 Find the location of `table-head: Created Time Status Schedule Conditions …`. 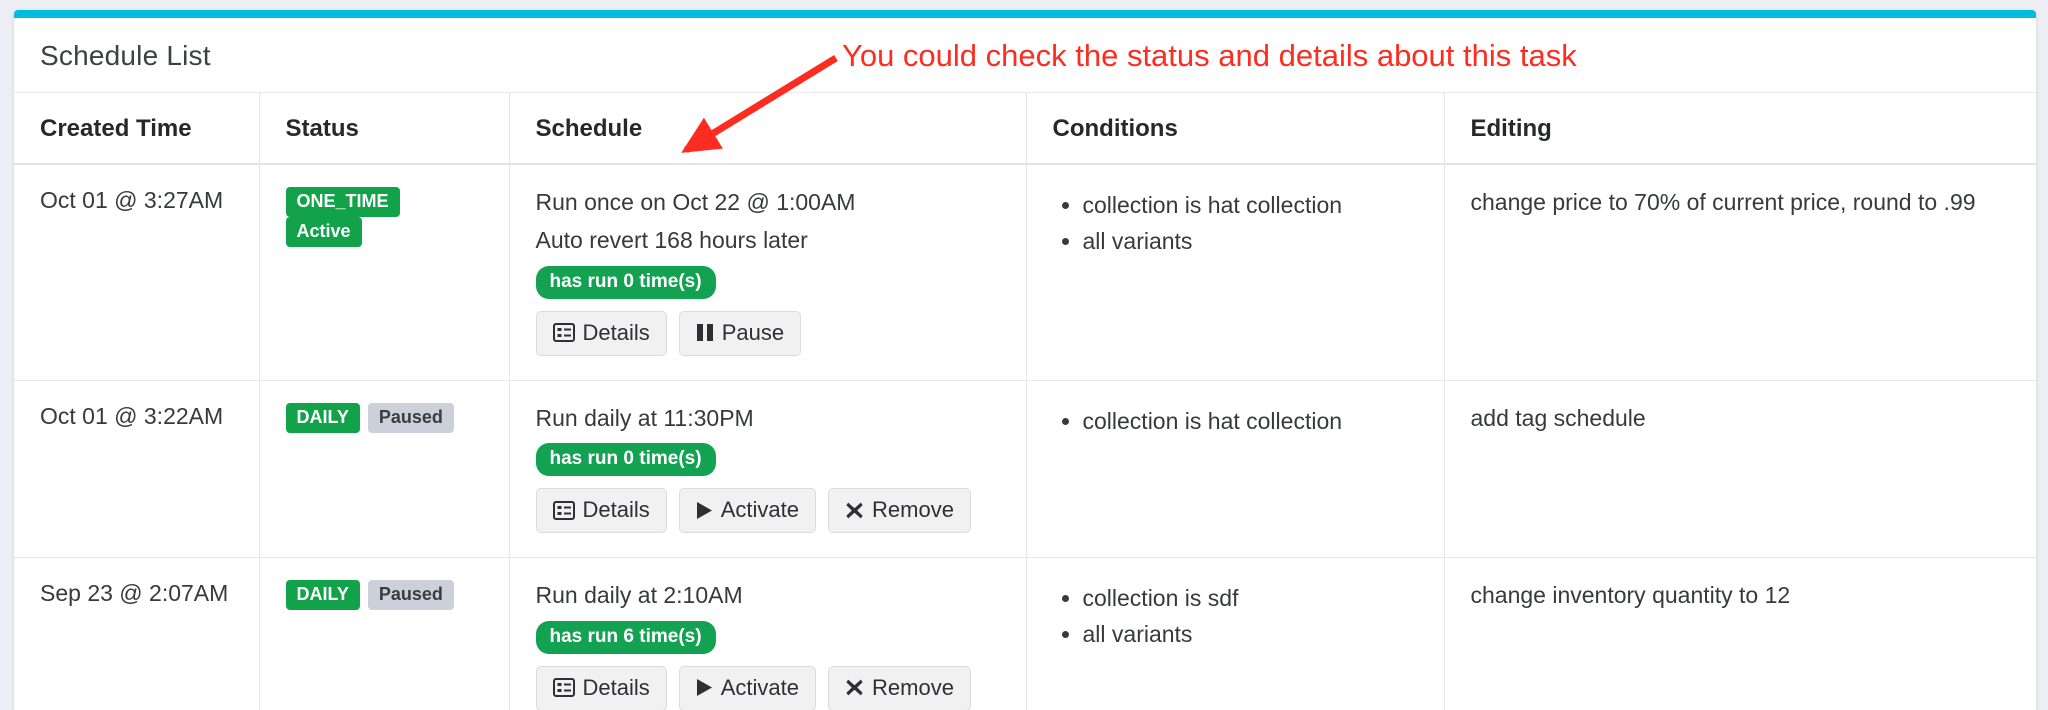

table-head: Created Time Status Schedule Conditions … is located at coordinates (1025, 129).